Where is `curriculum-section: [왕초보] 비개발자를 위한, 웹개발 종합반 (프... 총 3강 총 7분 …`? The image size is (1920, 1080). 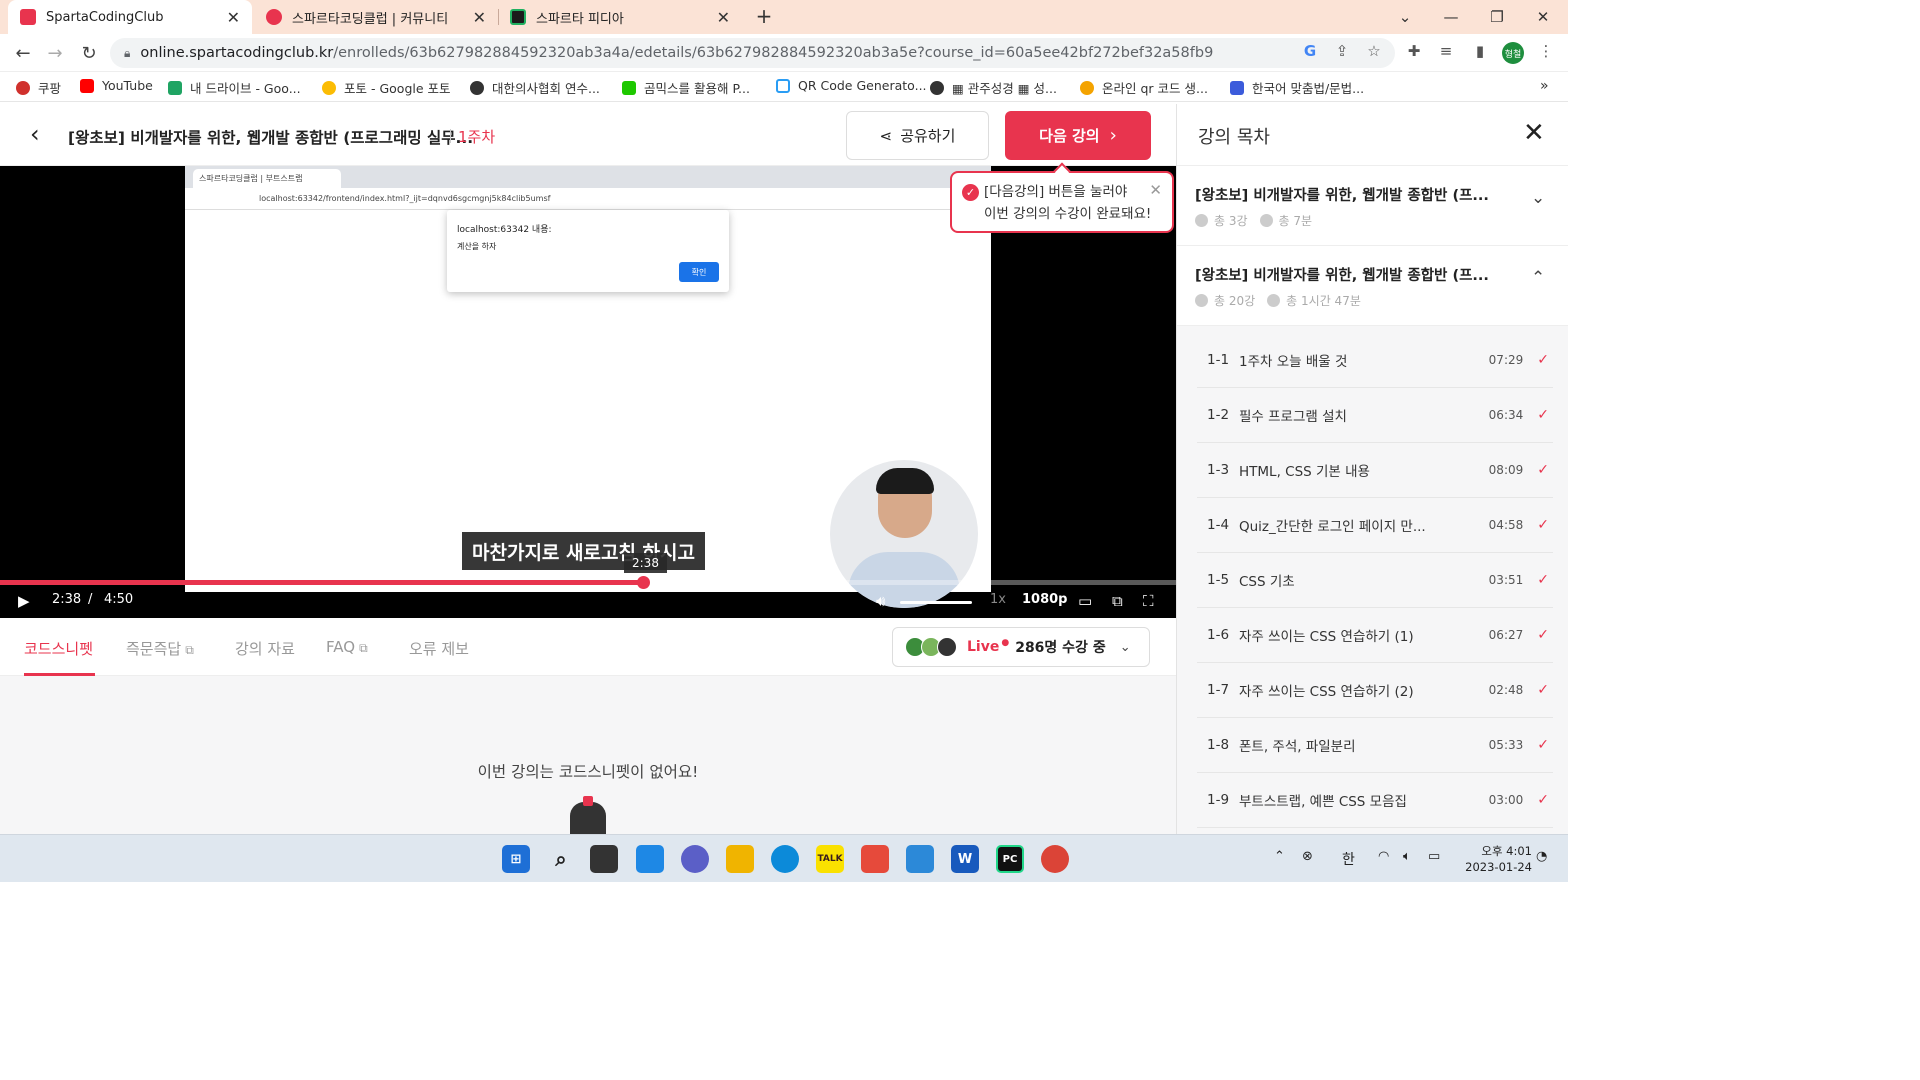
curriculum-section: [왕초보] 비개발자를 위한, 웹개발 종합반 (프... 총 3강 총 7분 … is located at coordinates (1372, 206).